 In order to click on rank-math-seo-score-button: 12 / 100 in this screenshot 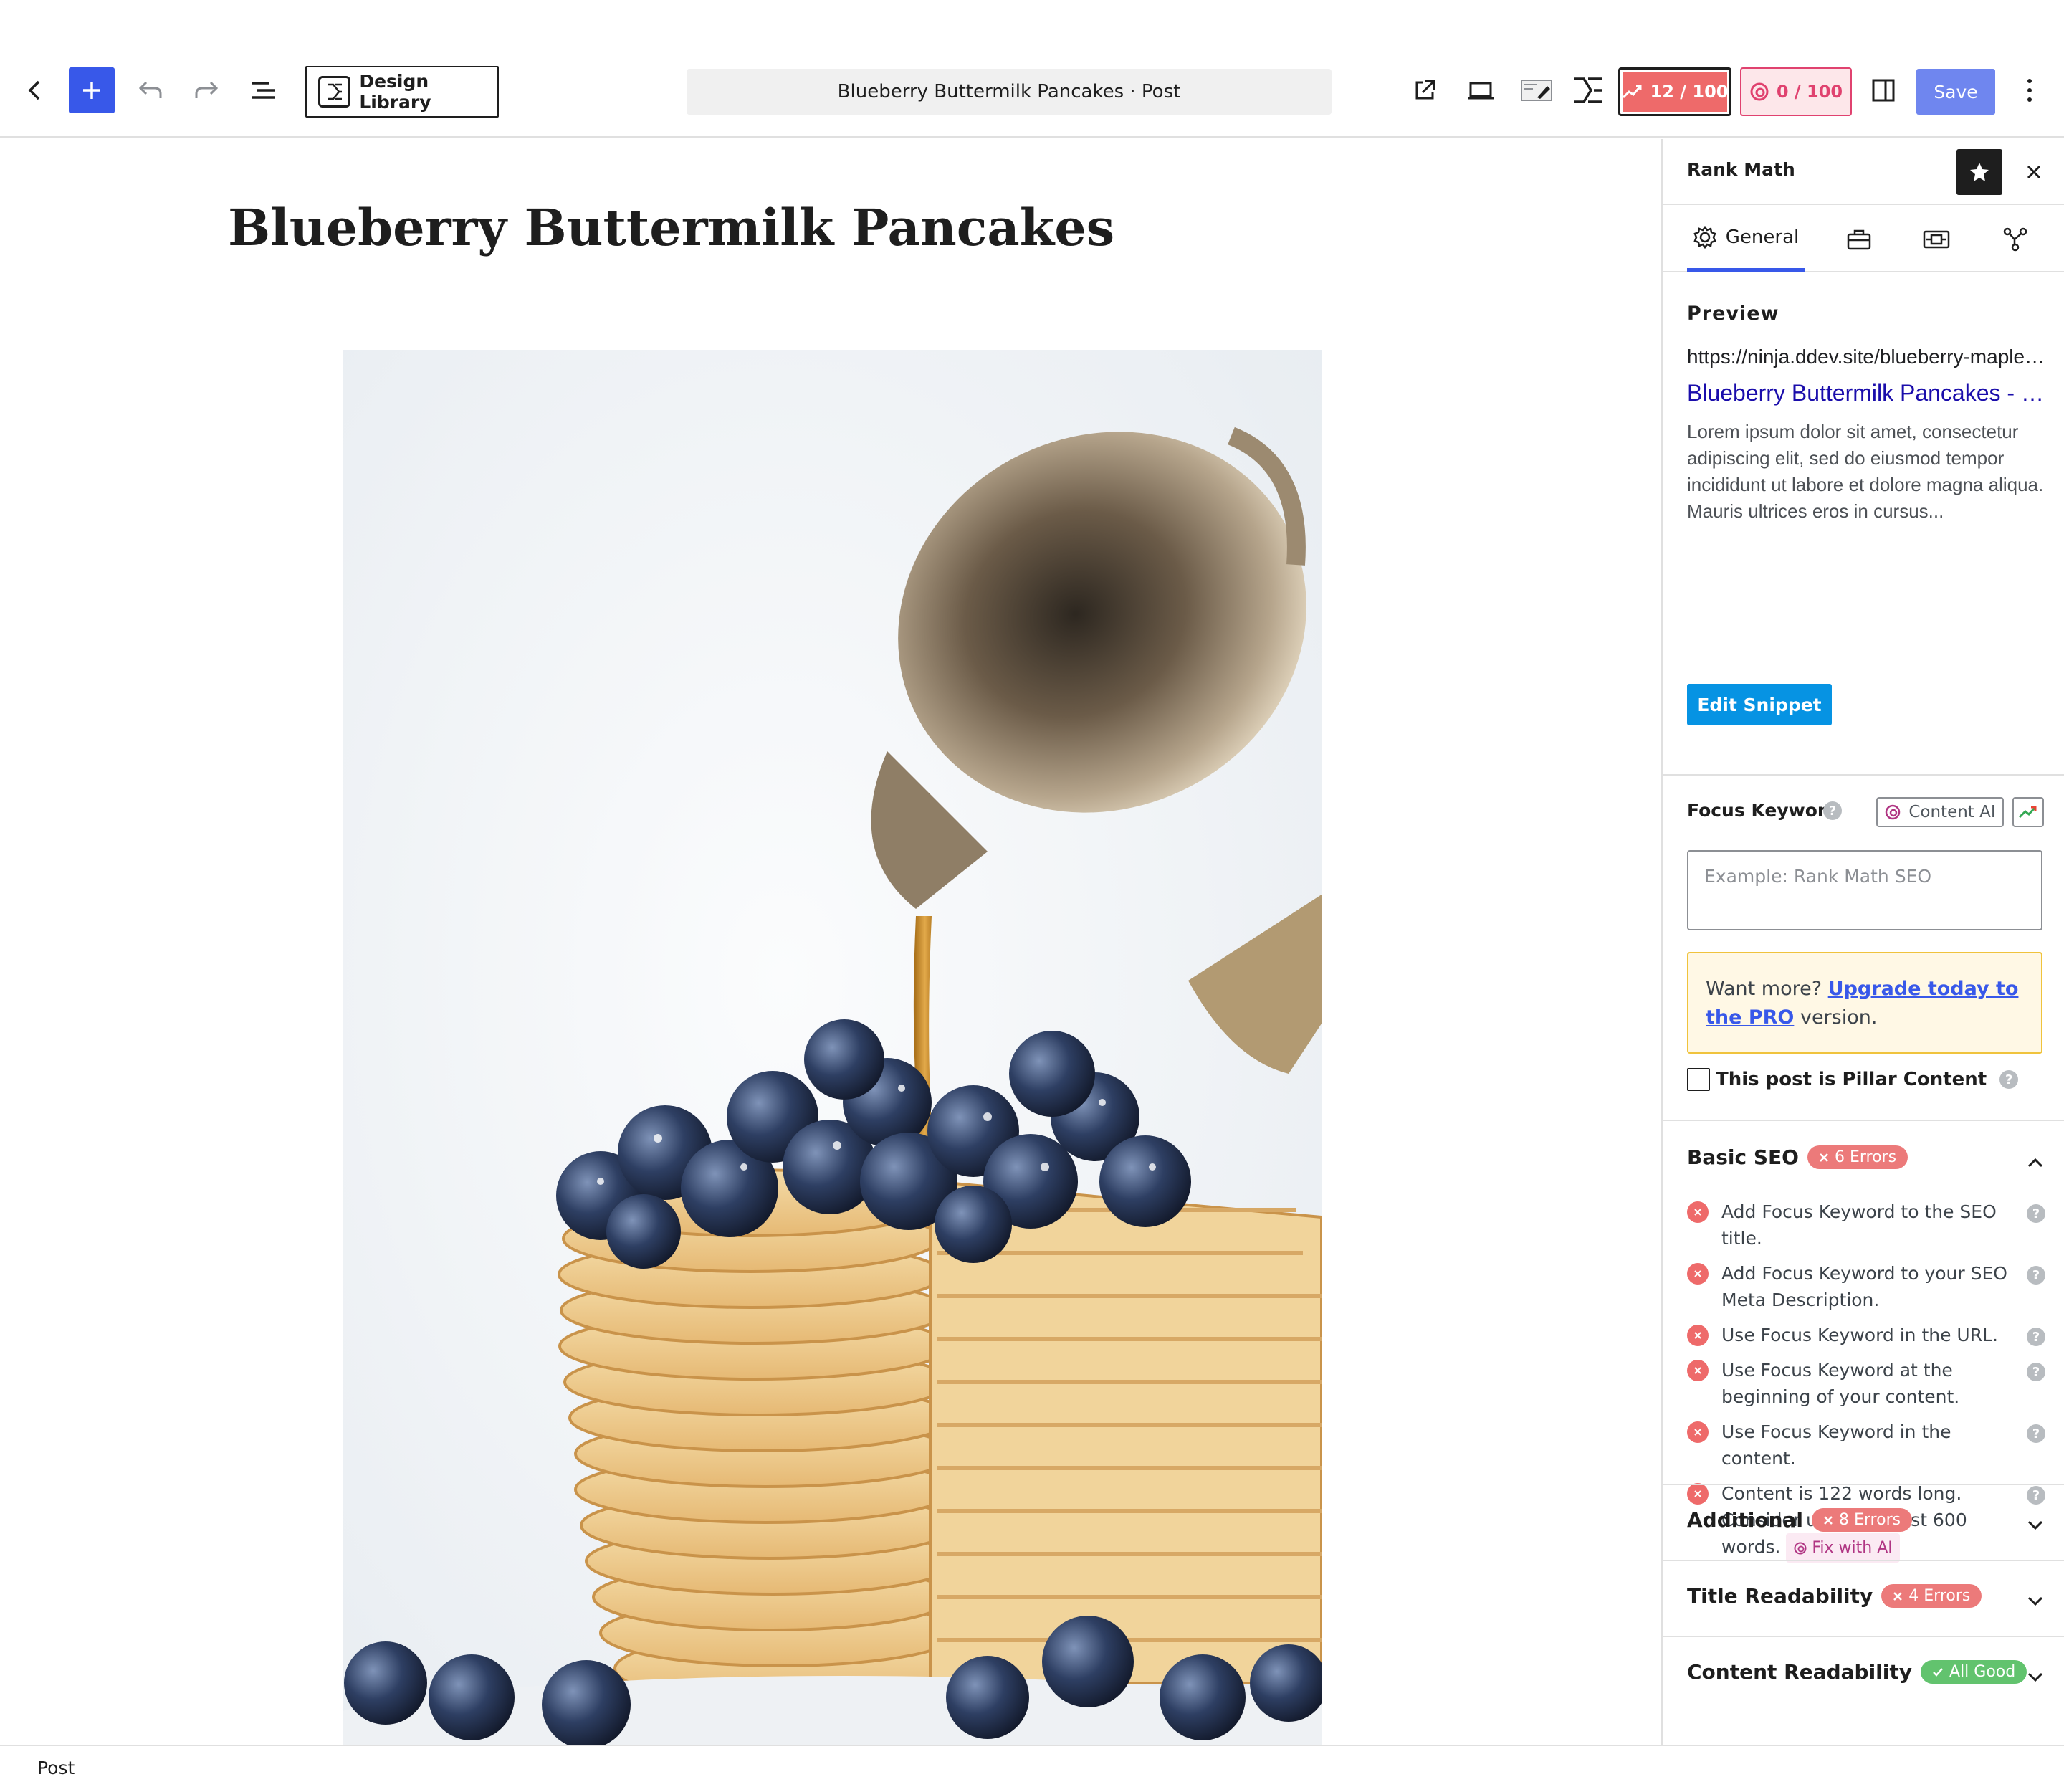, I will do `click(1674, 91)`.